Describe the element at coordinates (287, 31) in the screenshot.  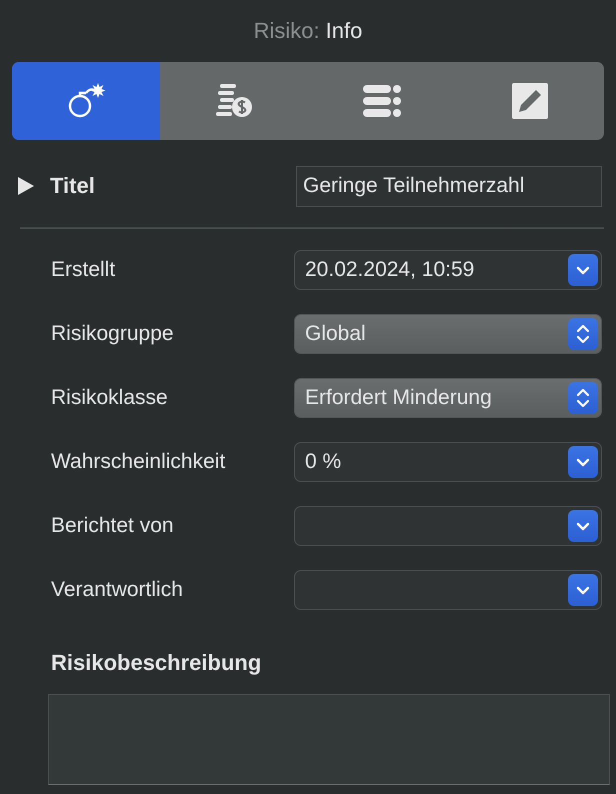
I see `header-prefix: Risiko:` at that location.